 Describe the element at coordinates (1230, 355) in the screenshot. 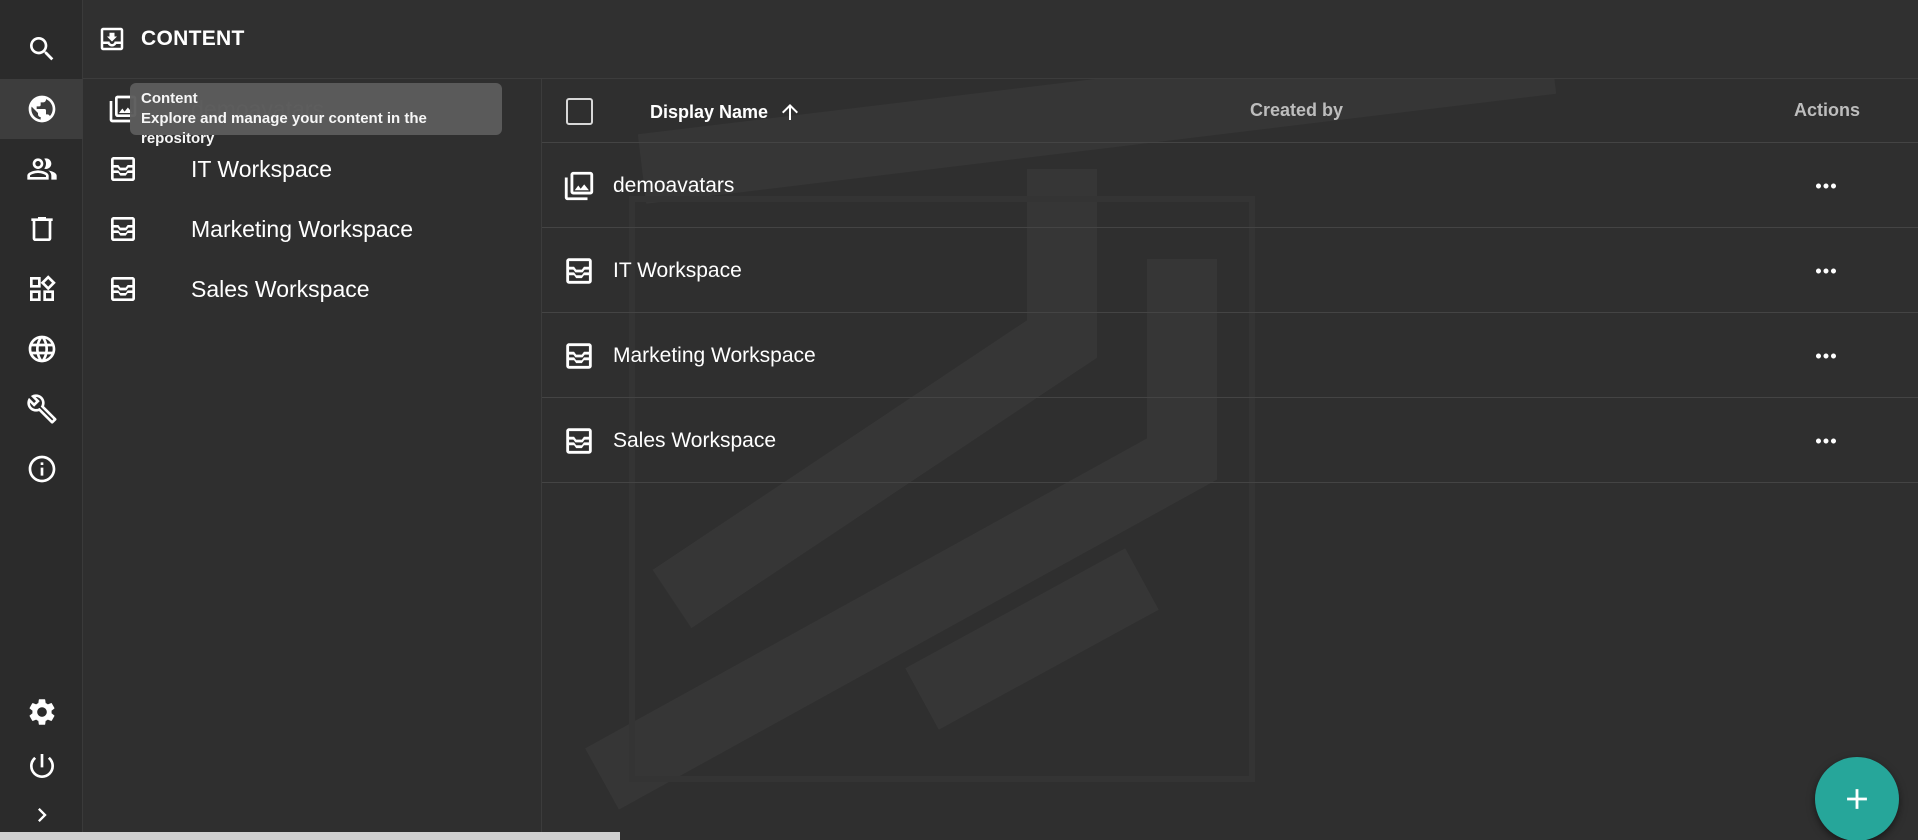

I see `table-row: Marketing Workspace` at that location.